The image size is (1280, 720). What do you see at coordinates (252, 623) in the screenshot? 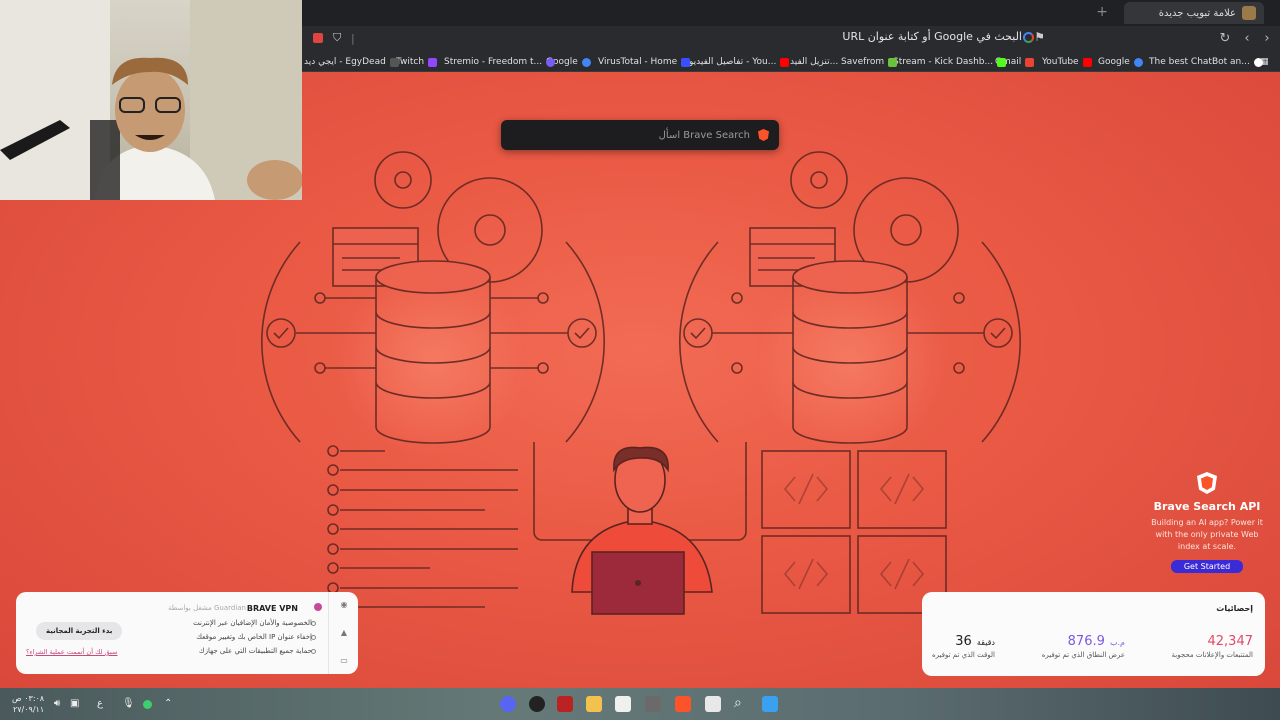
I see `vpn-feature: الخصوصية والأمان الإضافيان عبر الإنترنت` at bounding box center [252, 623].